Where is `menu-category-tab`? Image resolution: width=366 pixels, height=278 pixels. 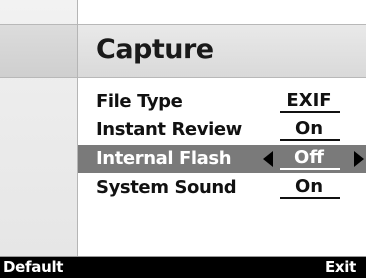 menu-category-tab is located at coordinates (38, 51).